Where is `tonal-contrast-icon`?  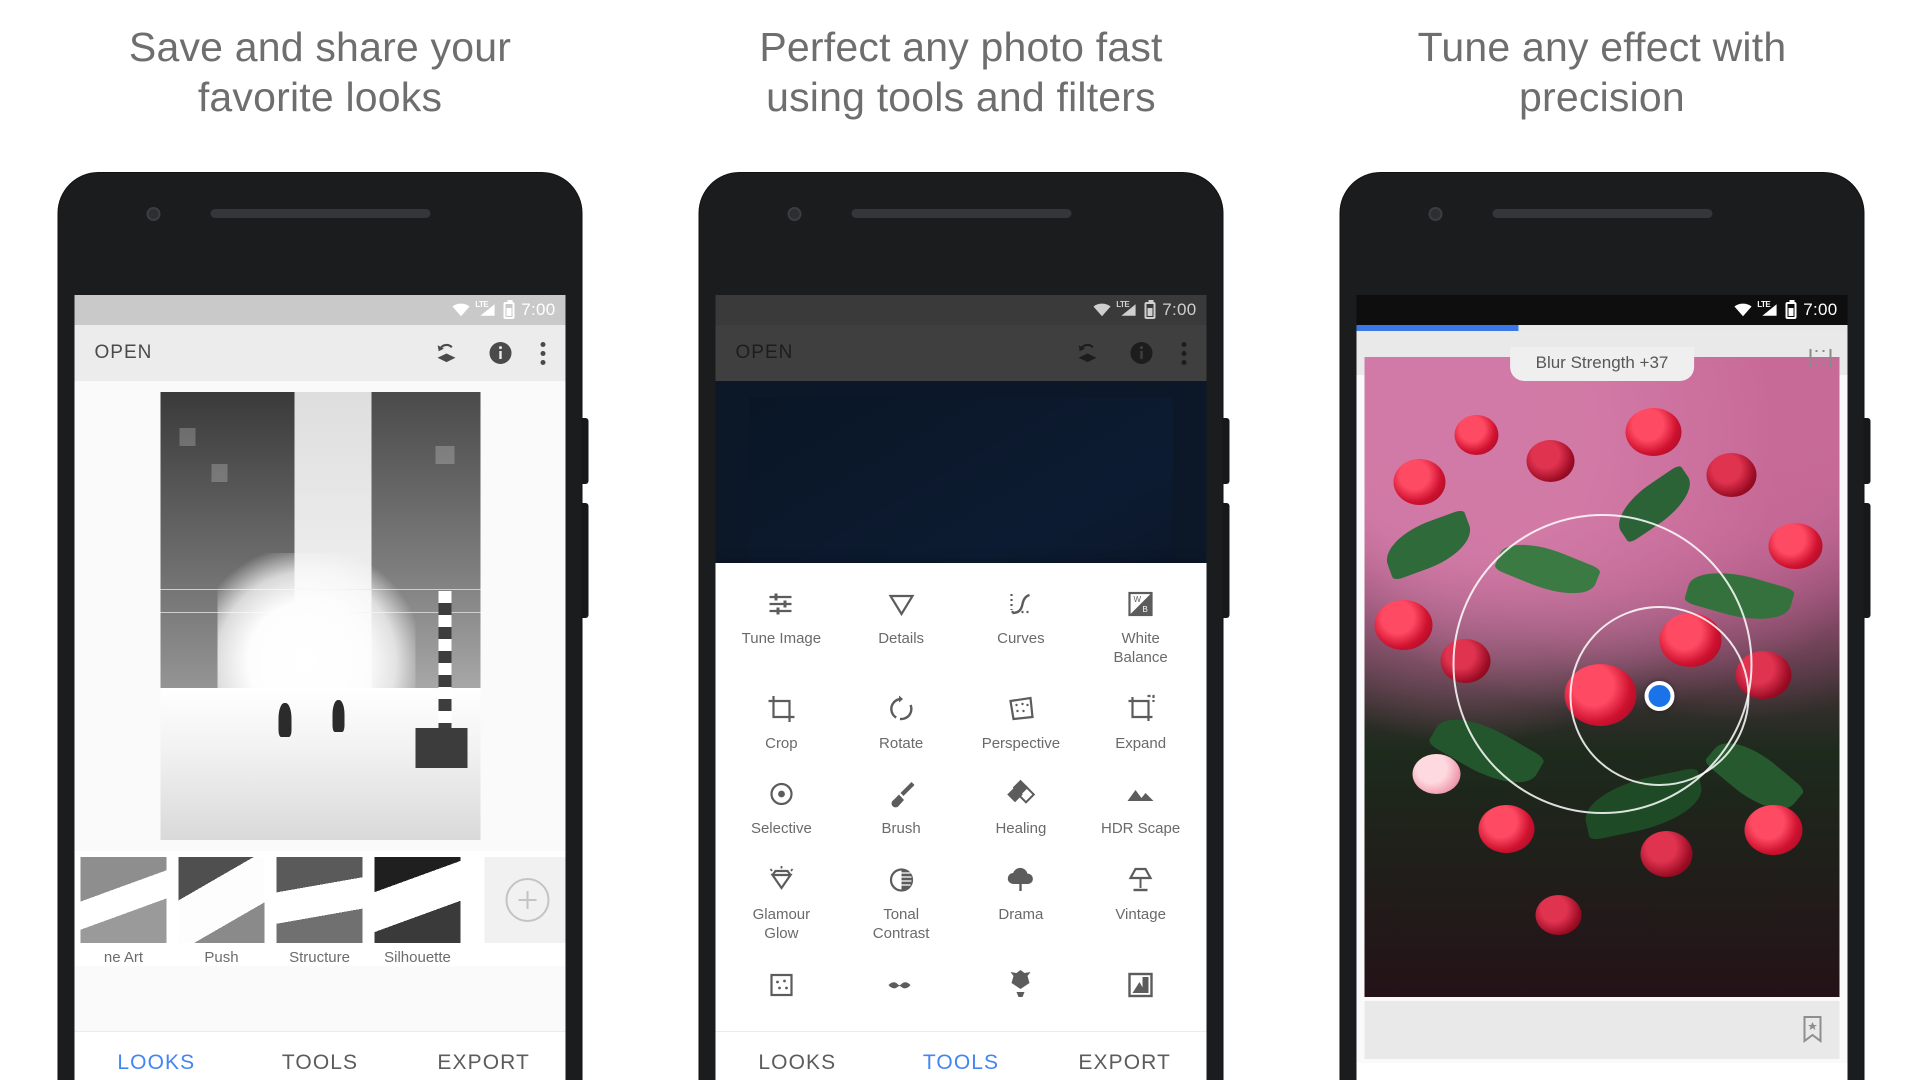 tonal-contrast-icon is located at coordinates (901, 880).